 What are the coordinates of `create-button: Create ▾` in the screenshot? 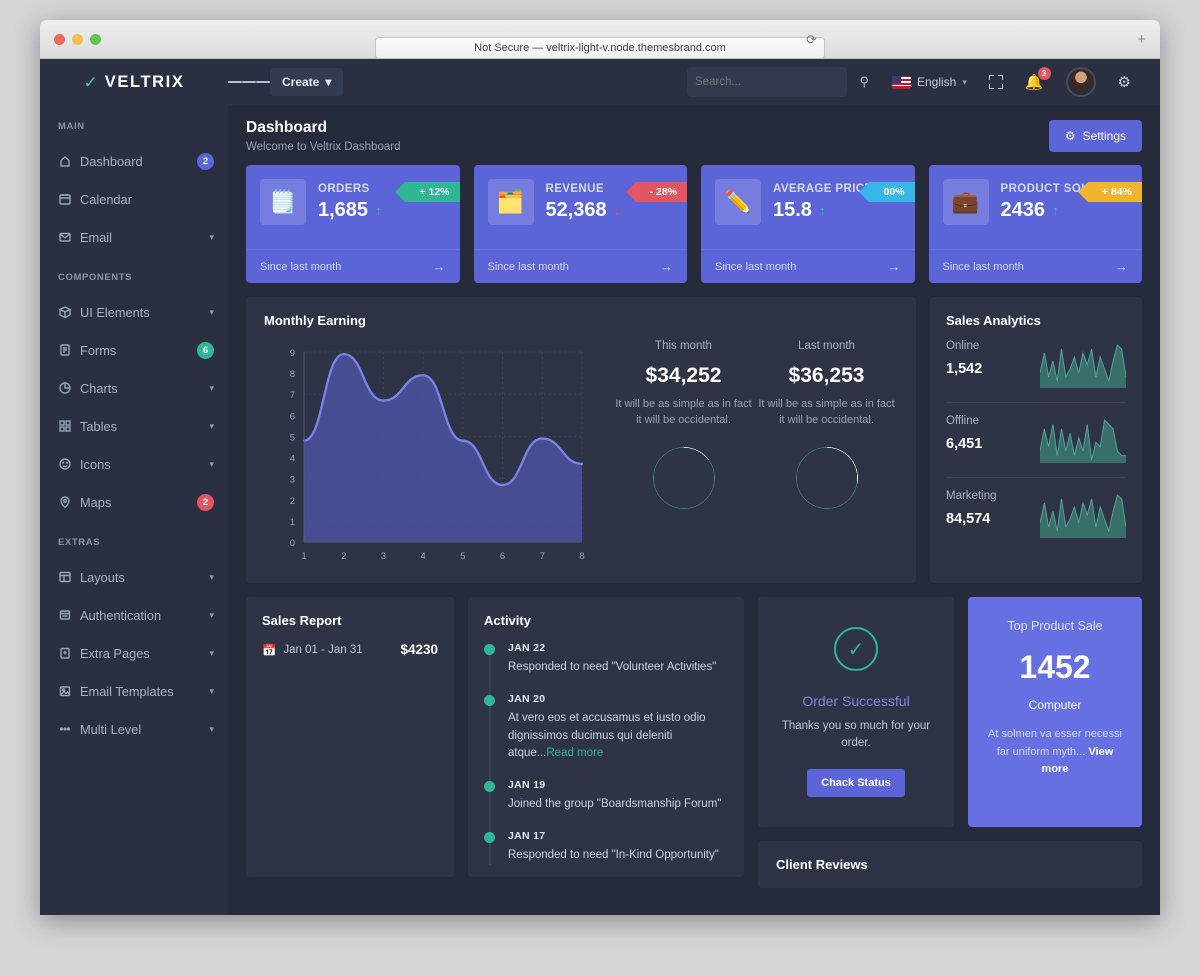 It's located at (307, 82).